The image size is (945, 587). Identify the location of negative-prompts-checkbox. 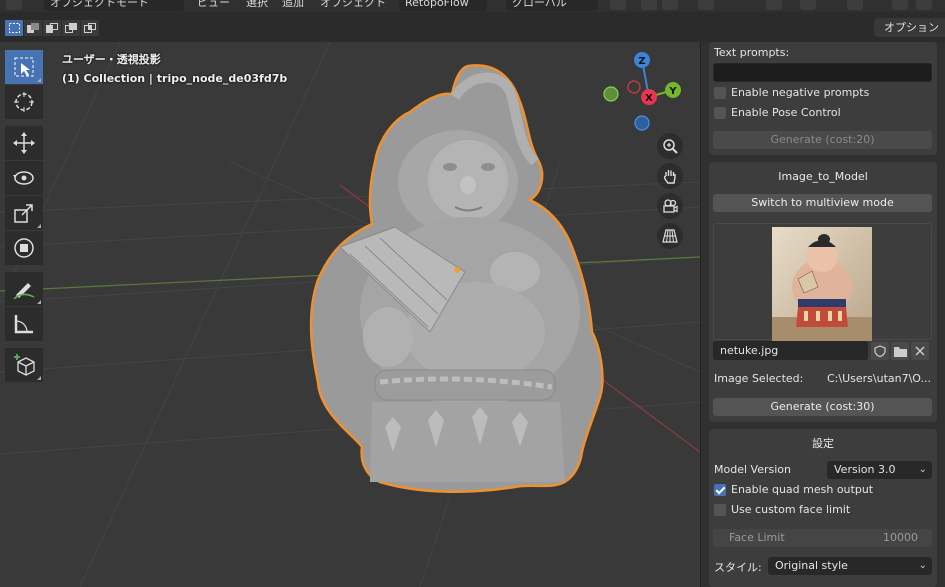
(720, 93).